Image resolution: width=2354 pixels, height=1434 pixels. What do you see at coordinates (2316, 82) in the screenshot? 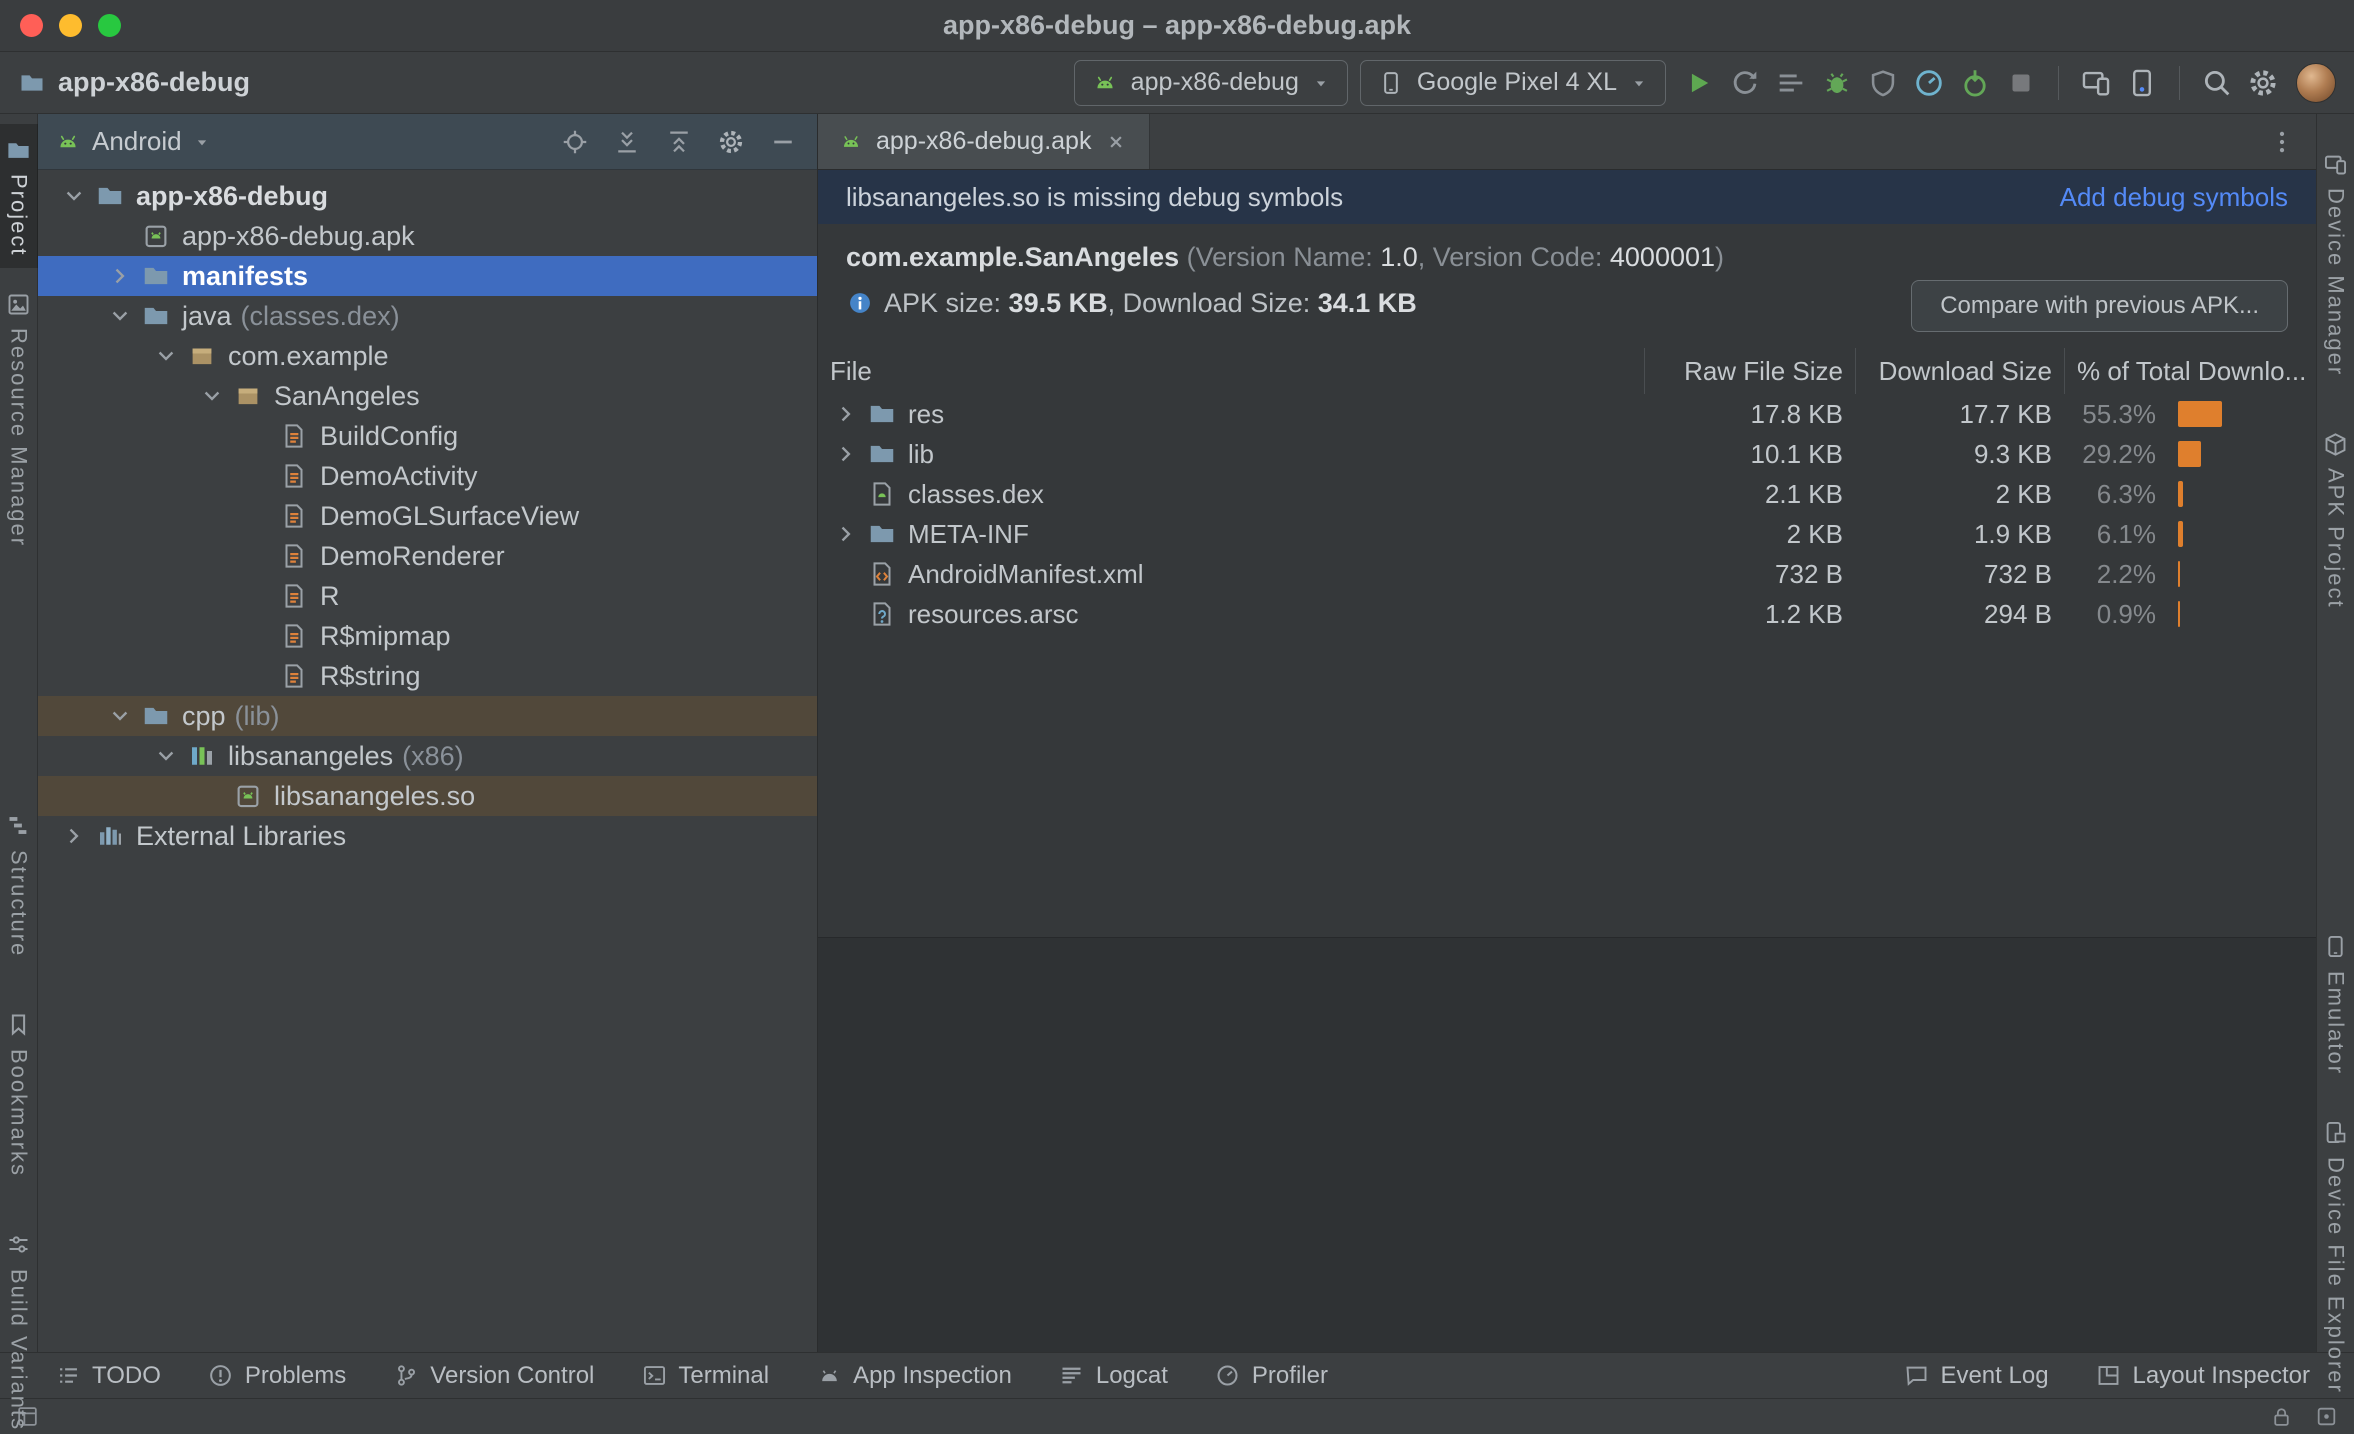
I see `avatar` at bounding box center [2316, 82].